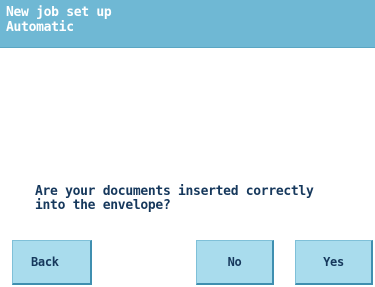  I want to click on back-button-label: Back, so click(45, 262).